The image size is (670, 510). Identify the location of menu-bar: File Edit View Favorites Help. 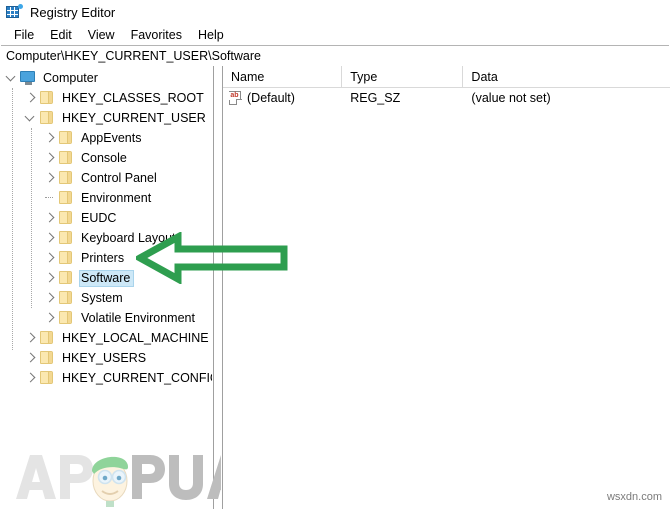
(335, 34).